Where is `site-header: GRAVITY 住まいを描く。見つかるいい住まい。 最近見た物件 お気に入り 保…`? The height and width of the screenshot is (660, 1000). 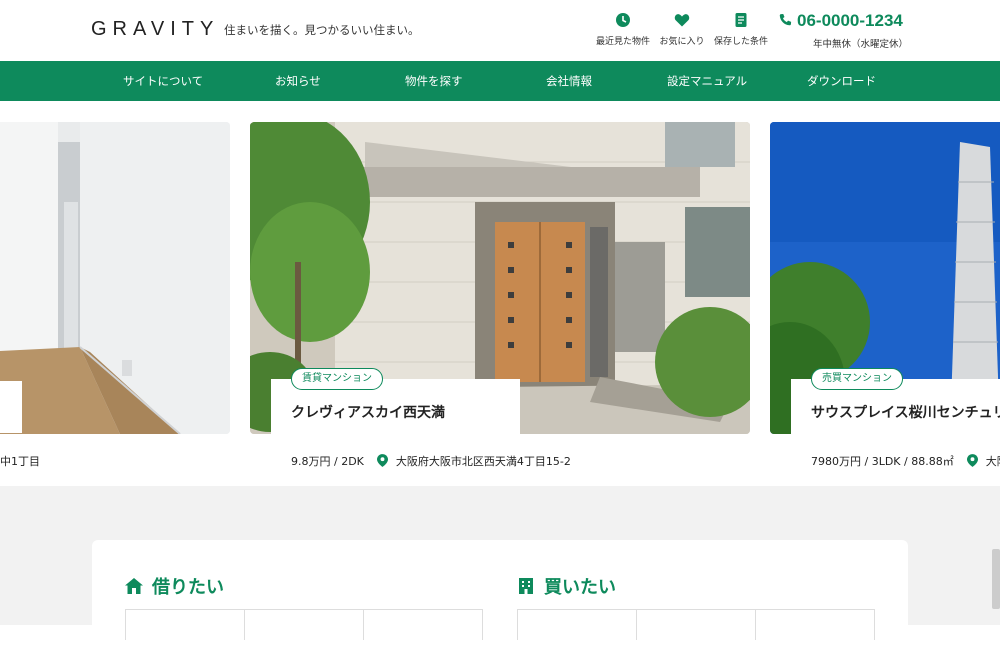
site-header: GRAVITY 住まいを描く。見つかるいい住まい。 最近見た物件 お気に入り 保… is located at coordinates (500, 30).